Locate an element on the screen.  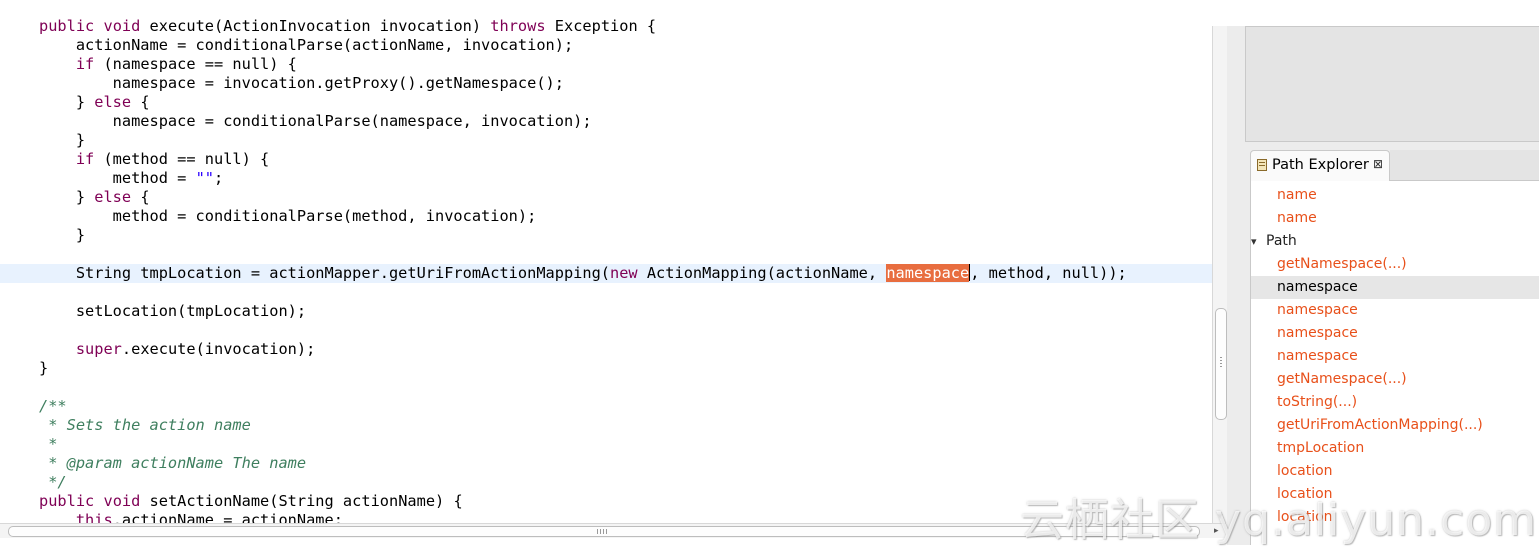
code-token: , method, null)); is located at coordinates (1048, 273).